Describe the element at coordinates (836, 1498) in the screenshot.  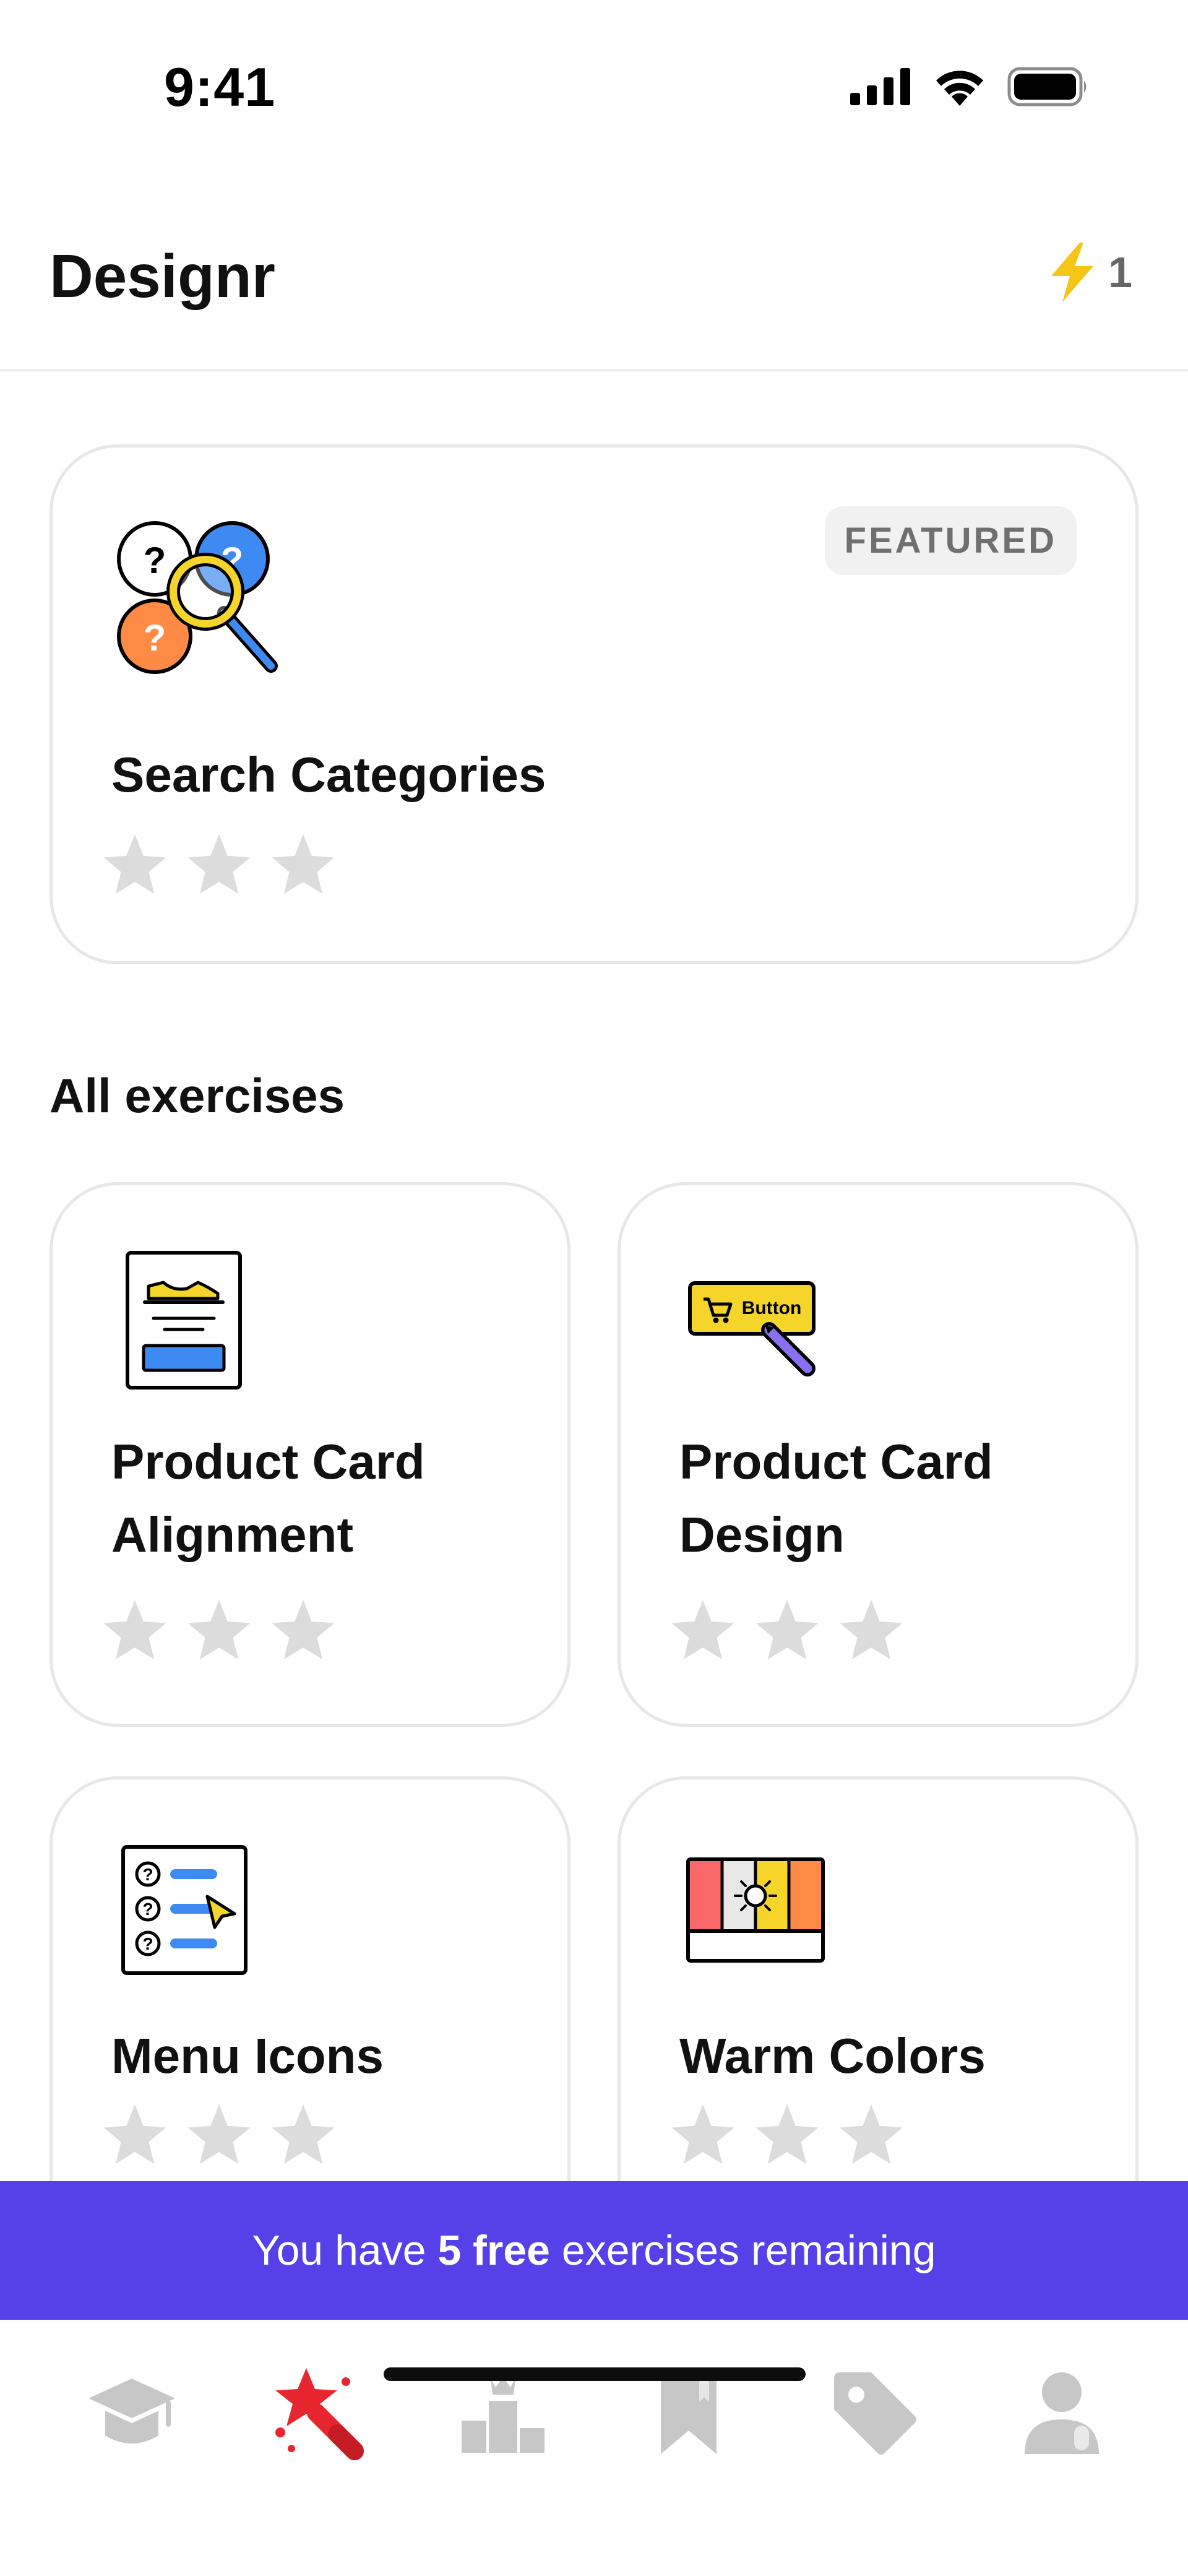
I see `exercise-title: Product Card Design` at that location.